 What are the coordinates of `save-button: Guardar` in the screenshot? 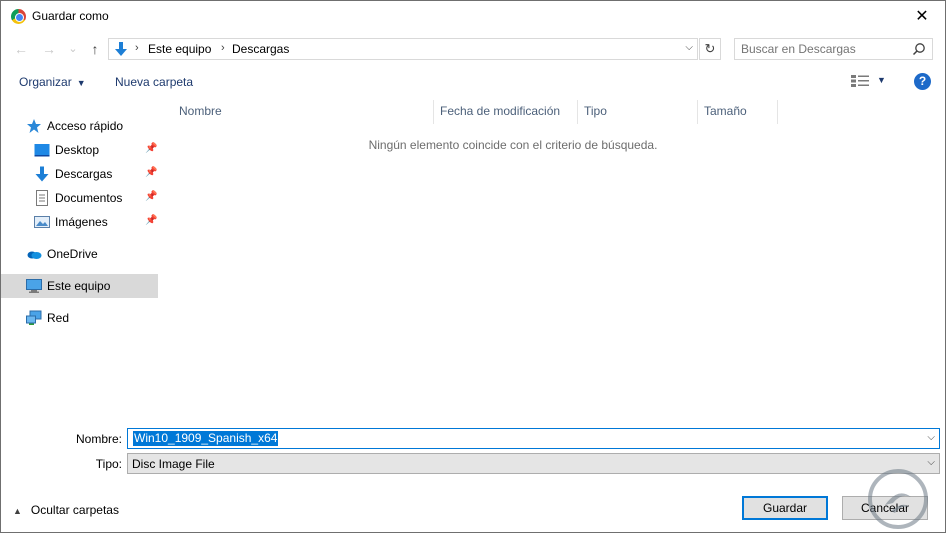 It's located at (785, 508).